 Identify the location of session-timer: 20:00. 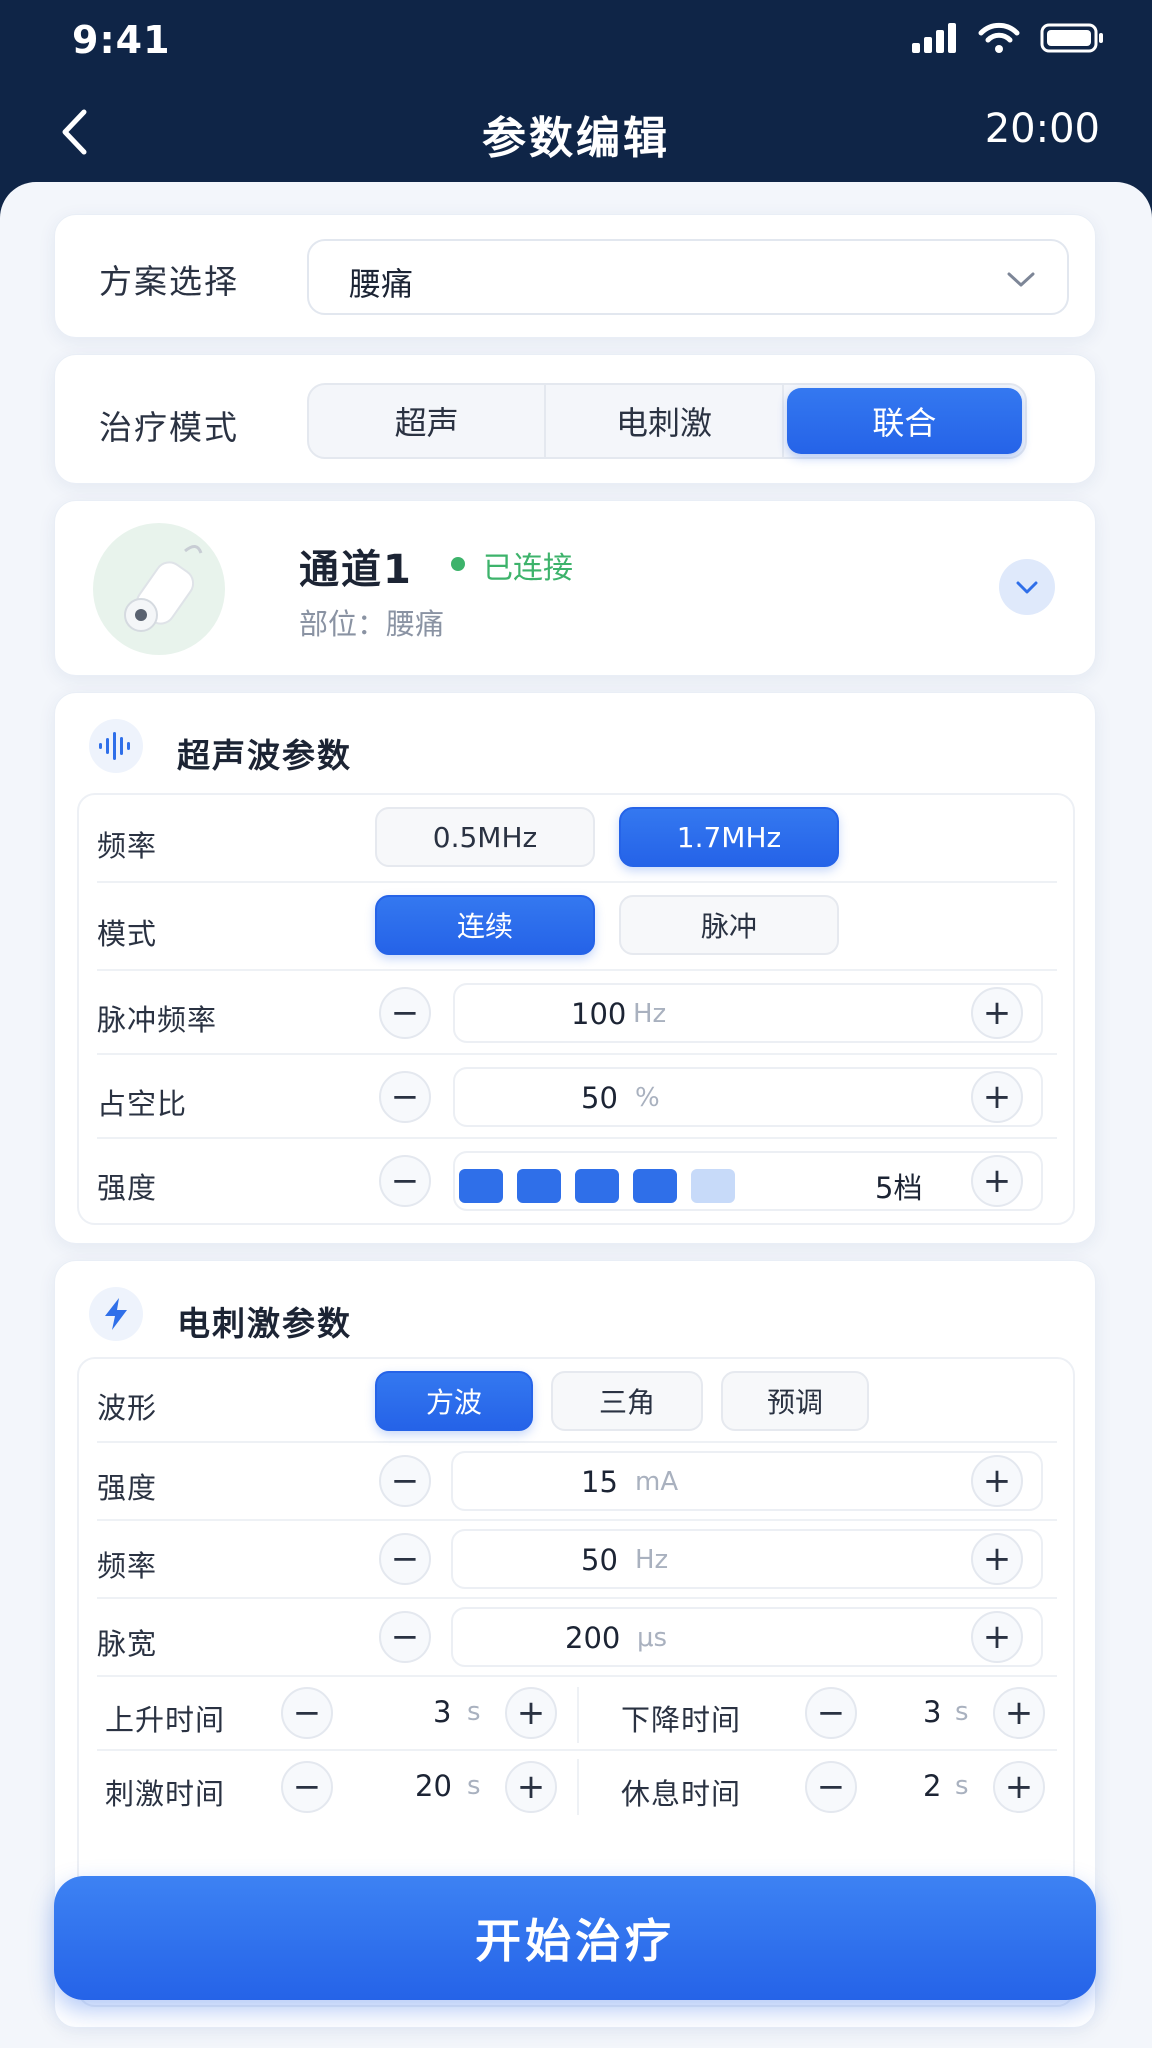
(1042, 129).